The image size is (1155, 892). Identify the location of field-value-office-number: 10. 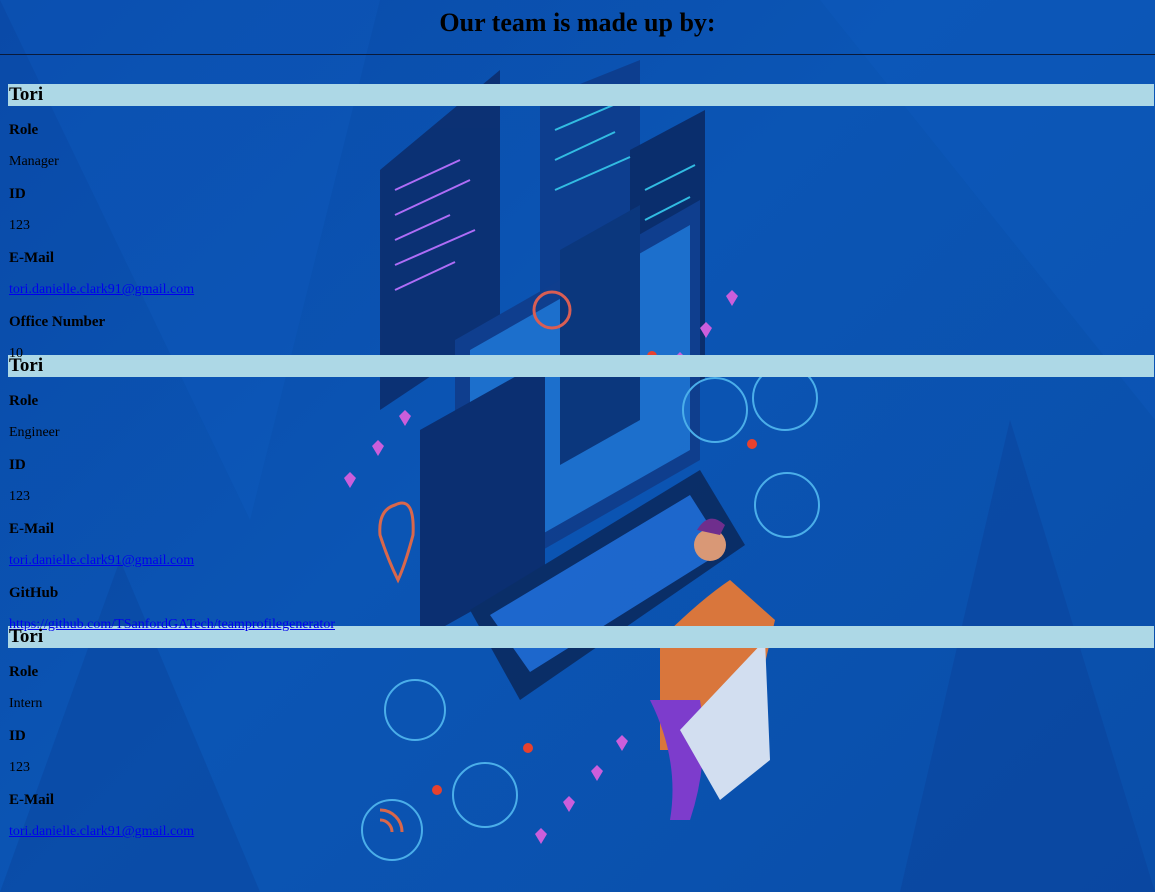
(16, 353).